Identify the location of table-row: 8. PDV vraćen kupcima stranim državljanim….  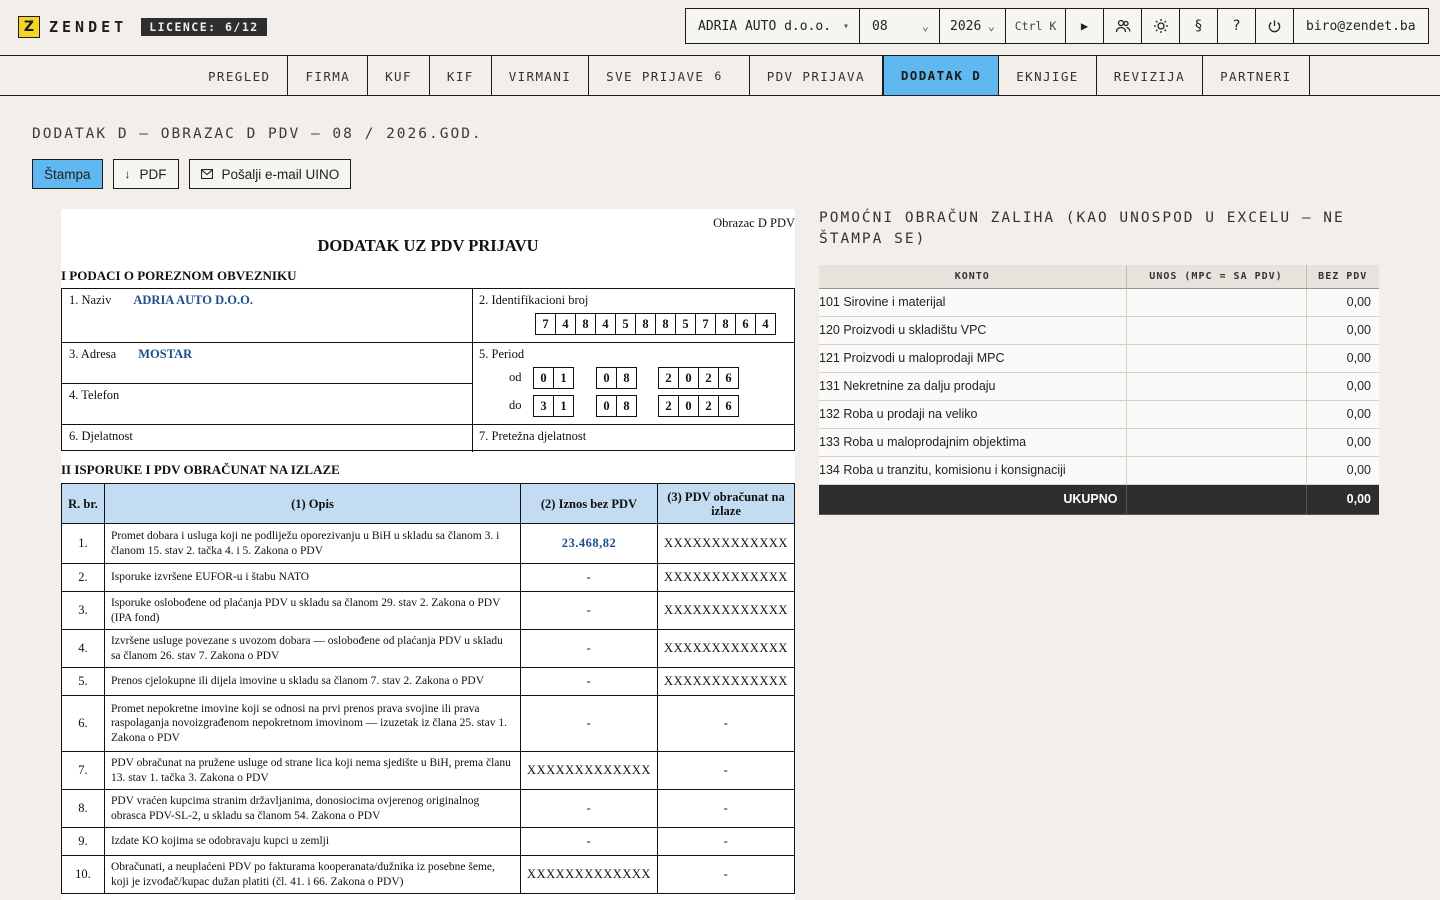
(428, 808).